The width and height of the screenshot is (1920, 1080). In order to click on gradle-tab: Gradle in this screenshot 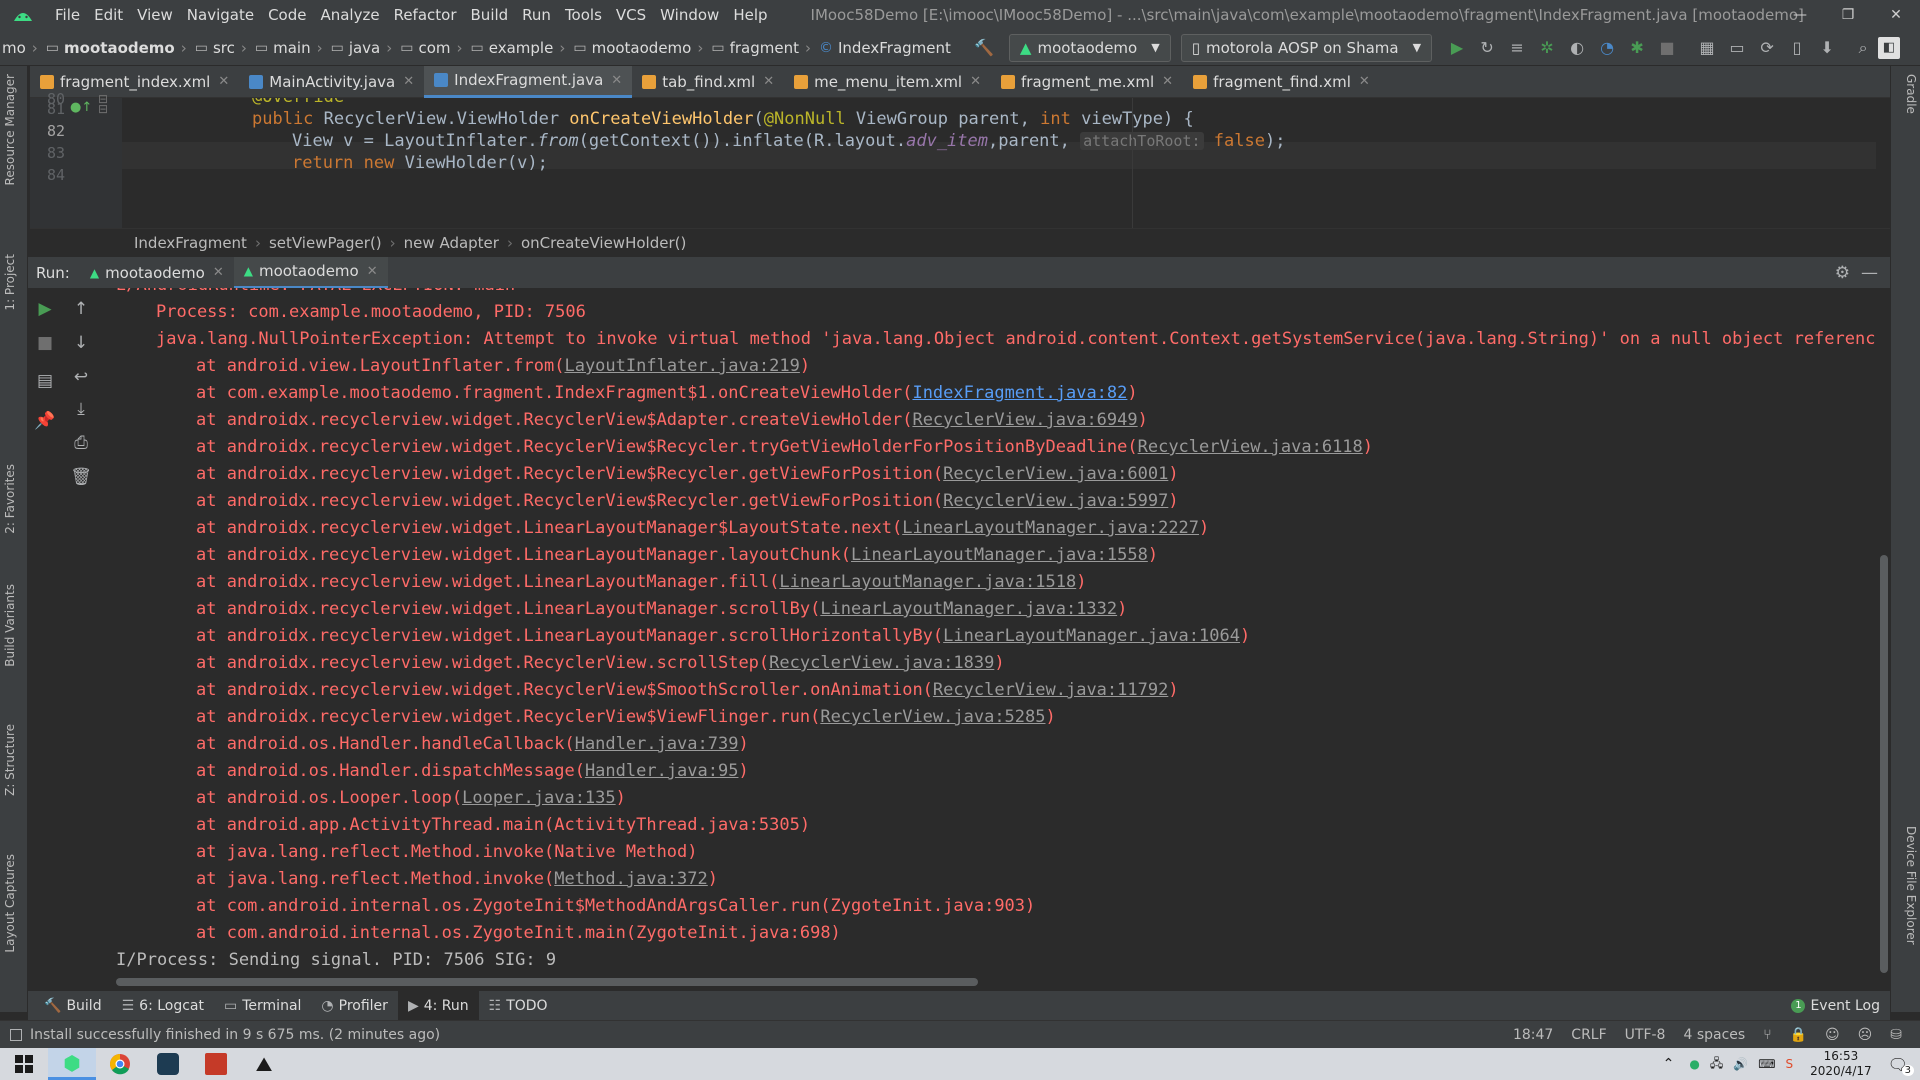, I will do `click(1907, 94)`.